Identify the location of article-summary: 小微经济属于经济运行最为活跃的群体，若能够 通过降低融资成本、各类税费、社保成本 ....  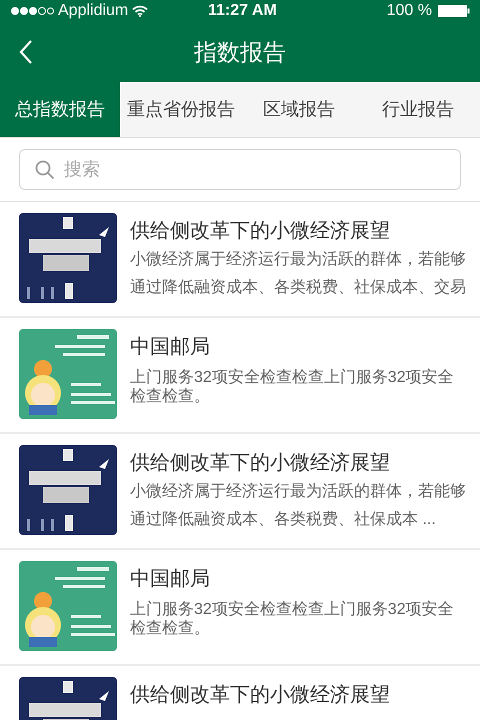
(298, 506).